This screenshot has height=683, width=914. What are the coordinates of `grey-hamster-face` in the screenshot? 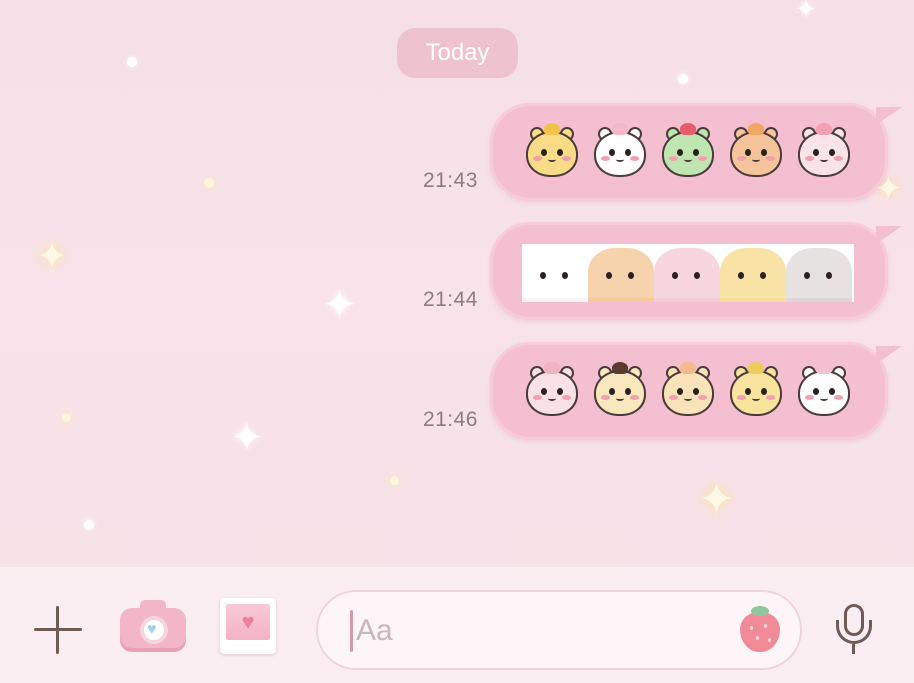 It's located at (819, 273).